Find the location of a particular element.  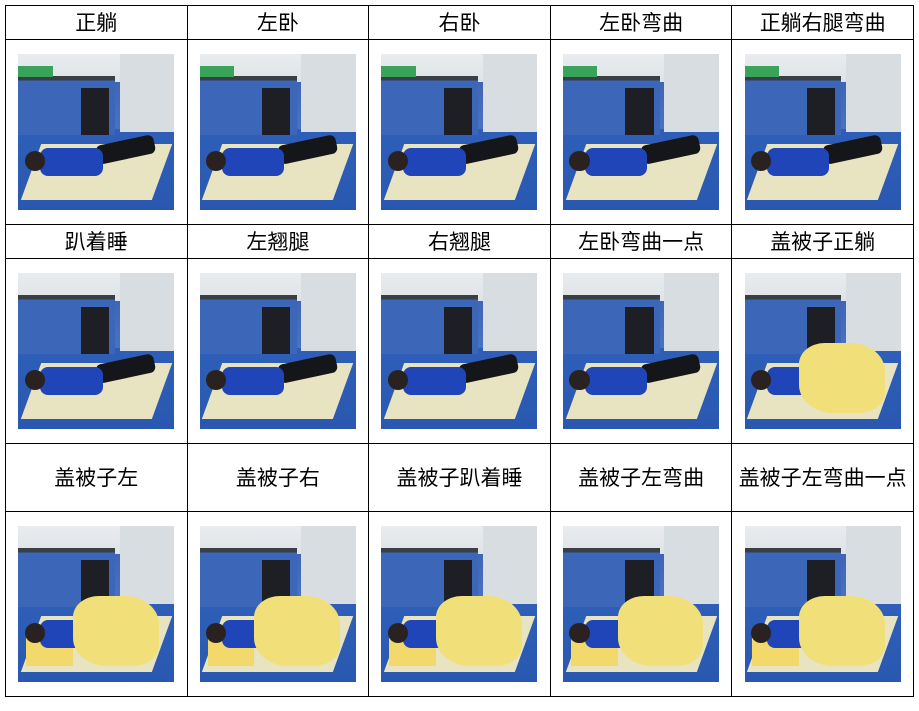

label-row: 盖被子左 盖被子右 盖被子趴着睡 盖被子左弯曲 盖被子左弯曲一点 is located at coordinates (459, 477).